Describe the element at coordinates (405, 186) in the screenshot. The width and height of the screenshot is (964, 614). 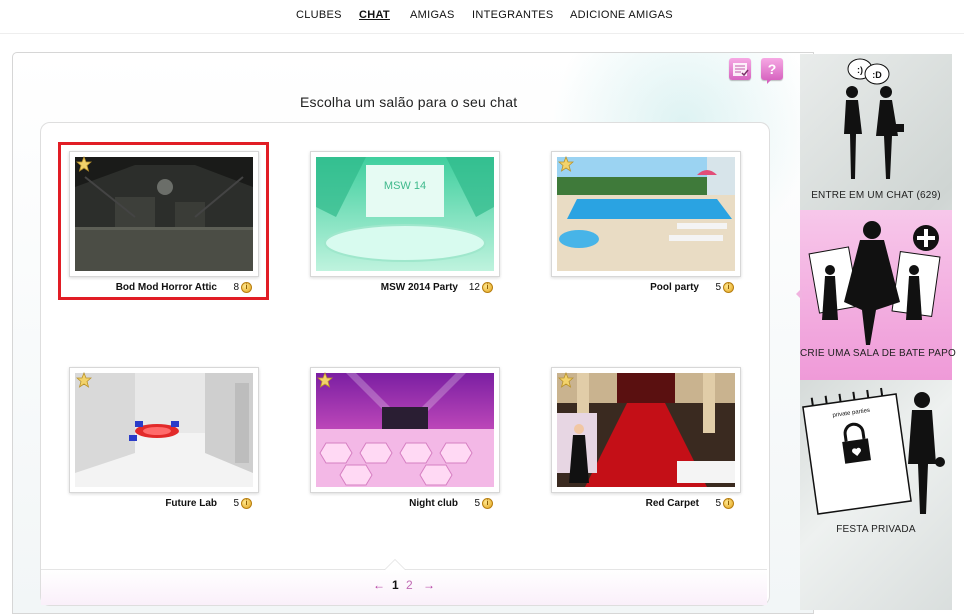
I see `thumb-msw-text: MSW 14` at that location.